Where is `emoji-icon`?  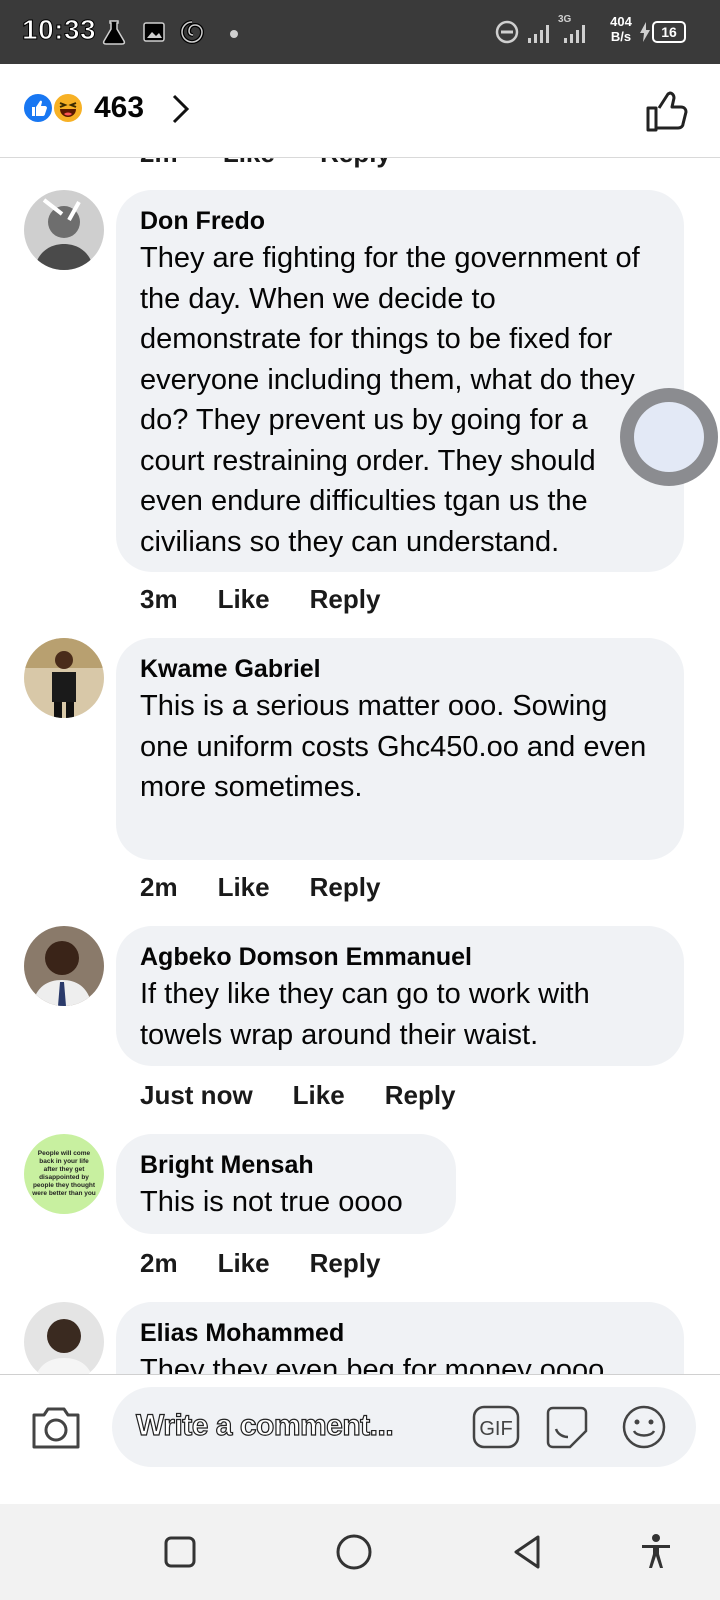 emoji-icon is located at coordinates (644, 1427).